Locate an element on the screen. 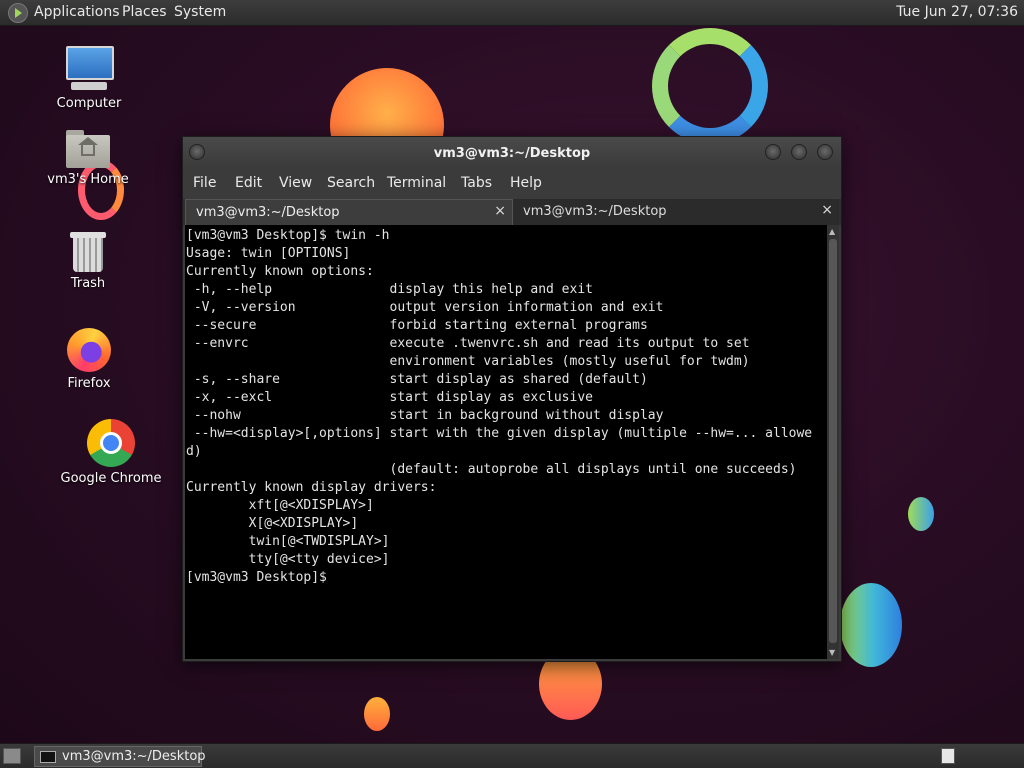  terminal-tab-1: vm3@vm3:~/Desktop × is located at coordinates (349, 212).